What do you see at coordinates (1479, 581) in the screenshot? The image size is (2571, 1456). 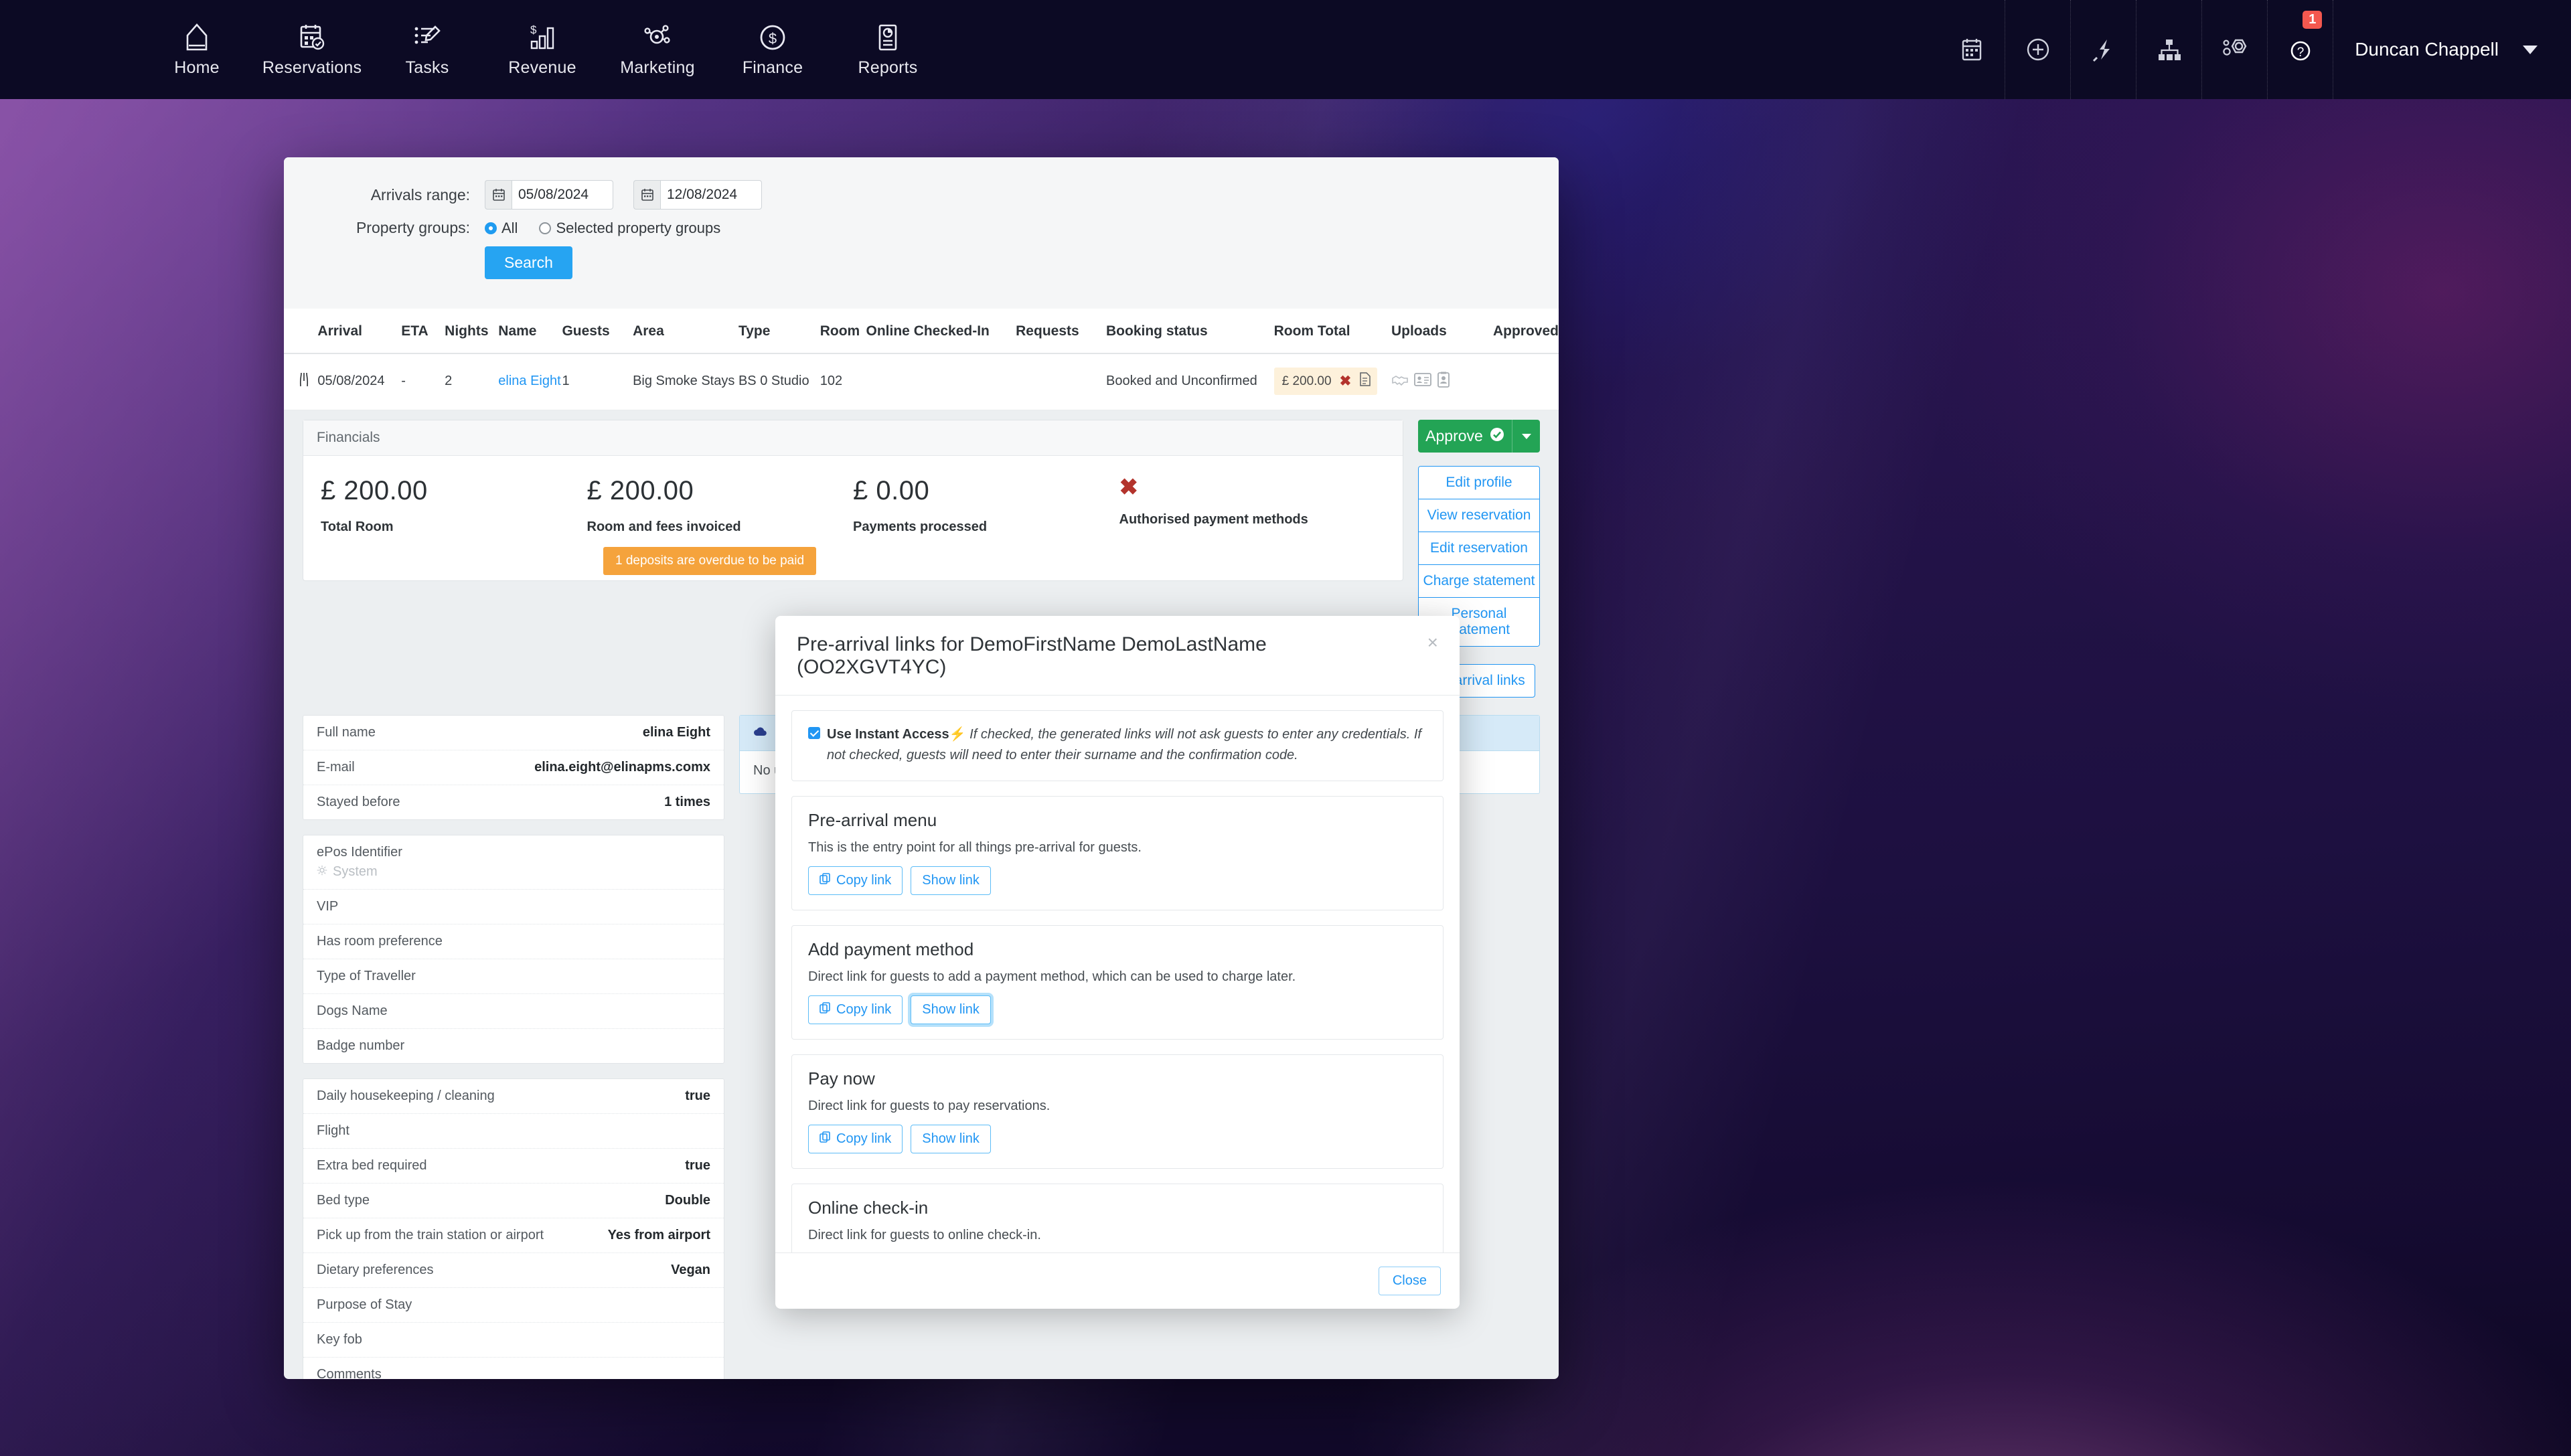 I see `charge-statement-button: Charge statement` at bounding box center [1479, 581].